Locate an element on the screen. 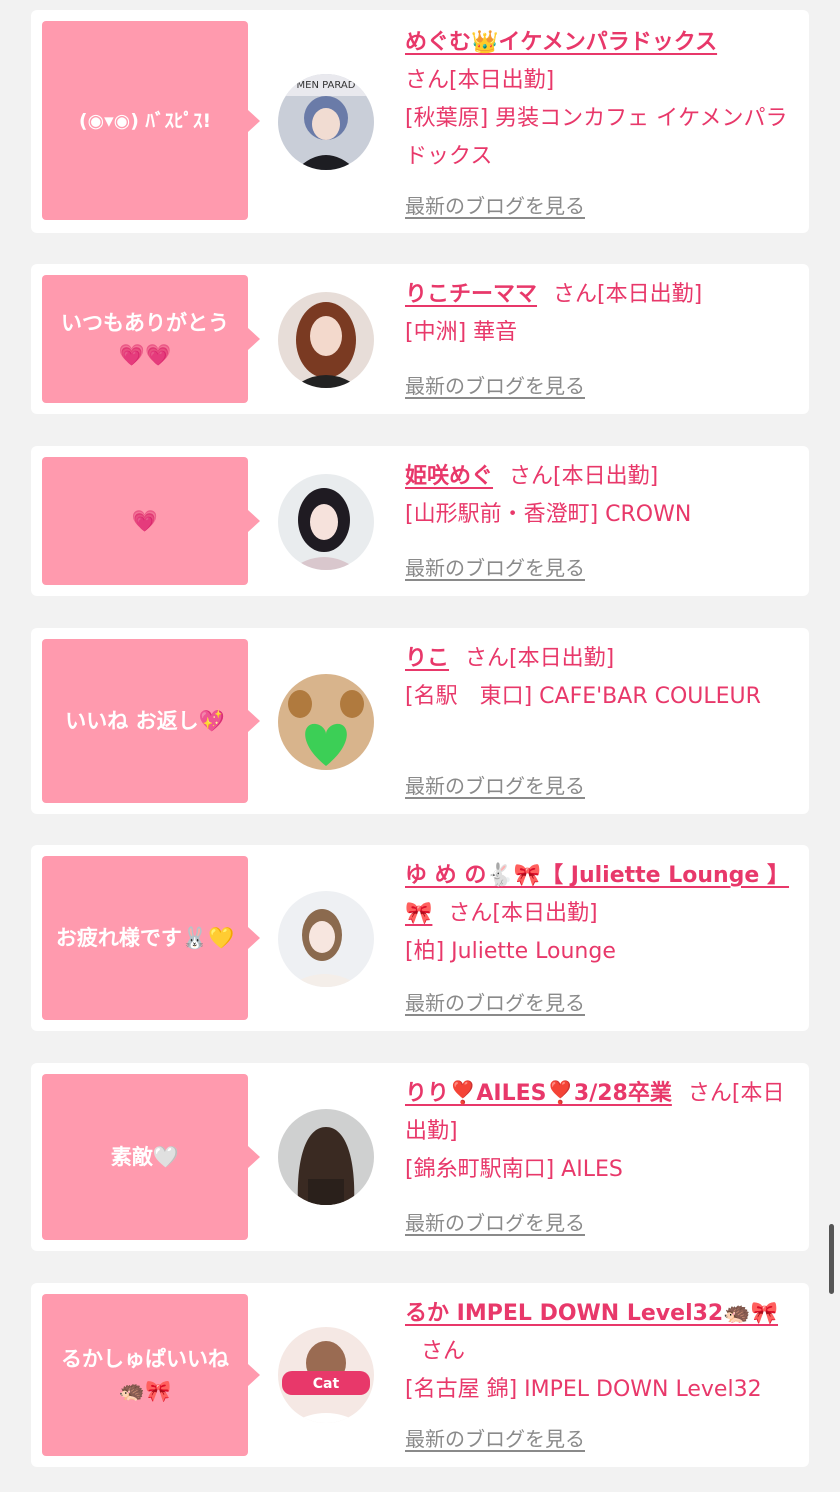 Image resolution: width=840 pixels, height=1492 pixels. comment-bubble: (◉▾◉) ﾊﾞｽﾋﾟｽ! is located at coordinates (151, 120).